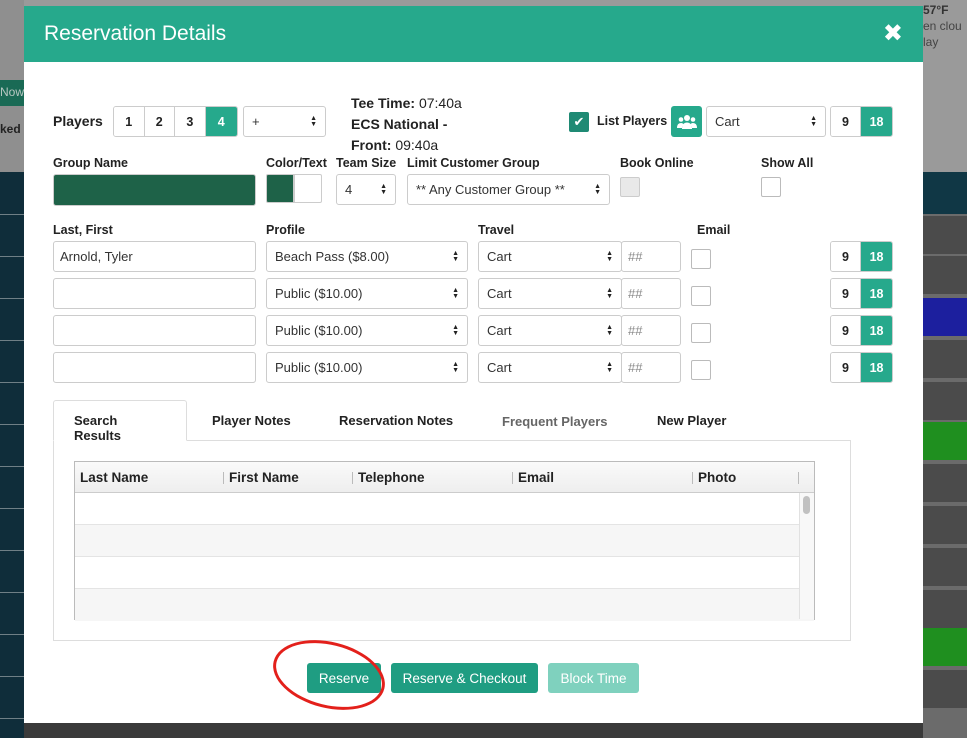 Image resolution: width=967 pixels, height=738 pixels. Describe the element at coordinates (78, 121) in the screenshot. I see `players-label: Players` at that location.